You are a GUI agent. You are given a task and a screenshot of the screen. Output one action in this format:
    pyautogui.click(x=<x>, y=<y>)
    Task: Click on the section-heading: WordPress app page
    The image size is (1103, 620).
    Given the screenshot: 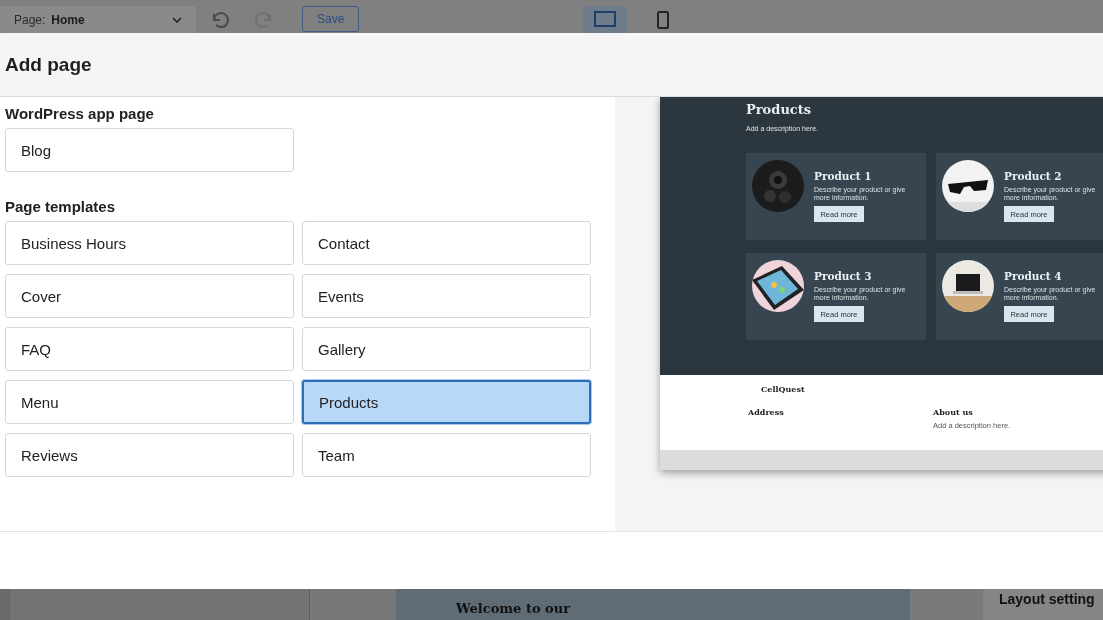 What is the action you would take?
    pyautogui.click(x=80, y=113)
    